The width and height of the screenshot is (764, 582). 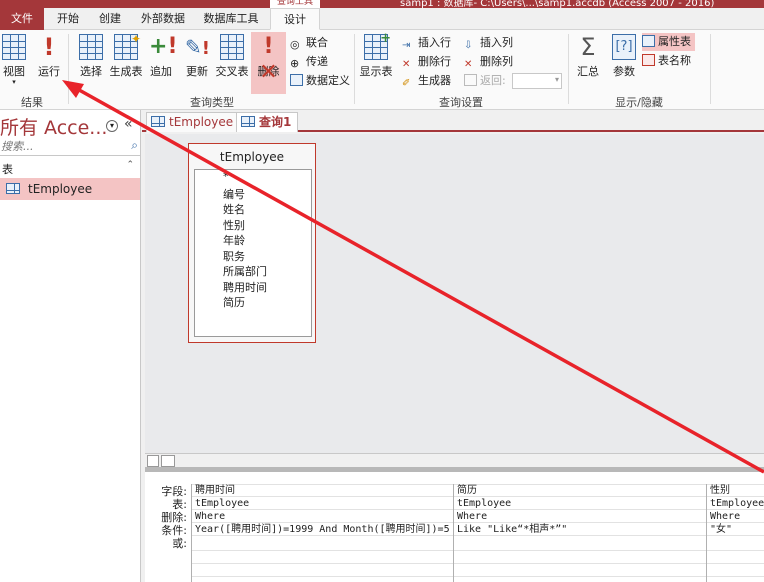 I want to click on grid-column: 性别 tEmployee Where "女", so click(x=735, y=533).